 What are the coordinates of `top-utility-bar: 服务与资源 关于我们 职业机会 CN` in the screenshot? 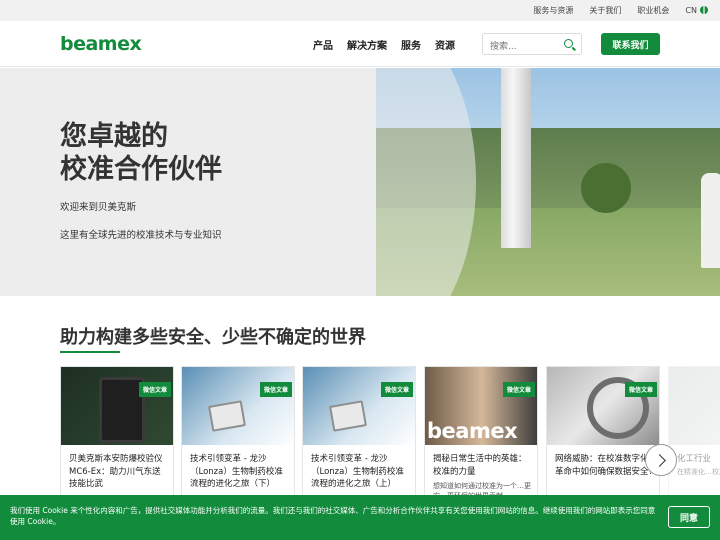 It's located at (360, 10).